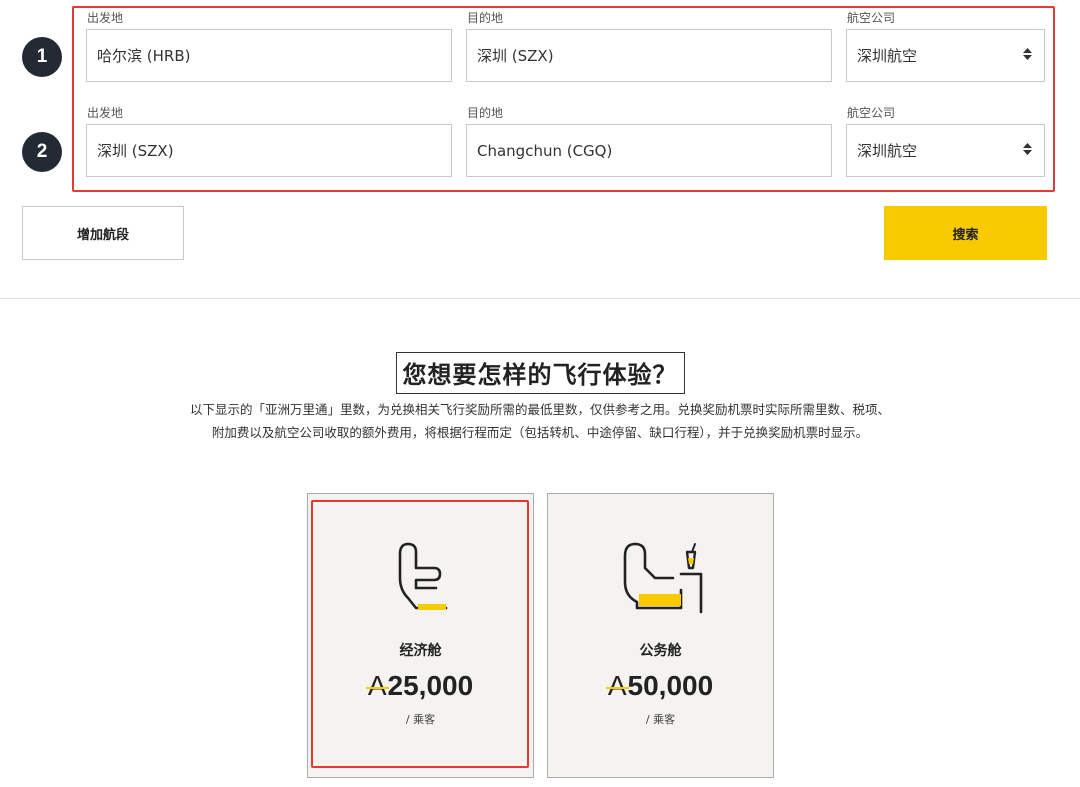  Describe the element at coordinates (420, 719) in the screenshot. I see `cabin-per-passenger-economy: / 乘客` at that location.